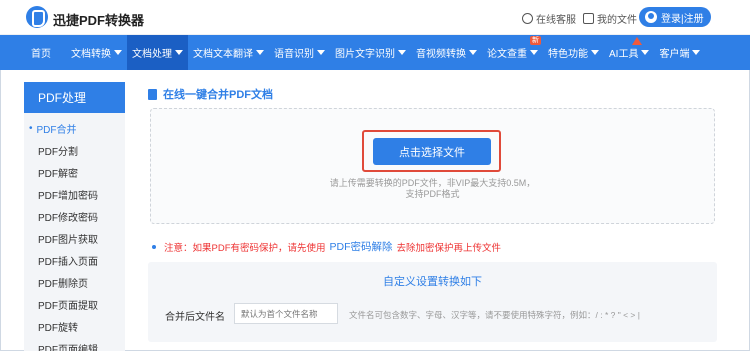 The height and width of the screenshot is (351, 750). What do you see at coordinates (617, 20) in the screenshot?
I see `my-files-label: 我的文件` at bounding box center [617, 20].